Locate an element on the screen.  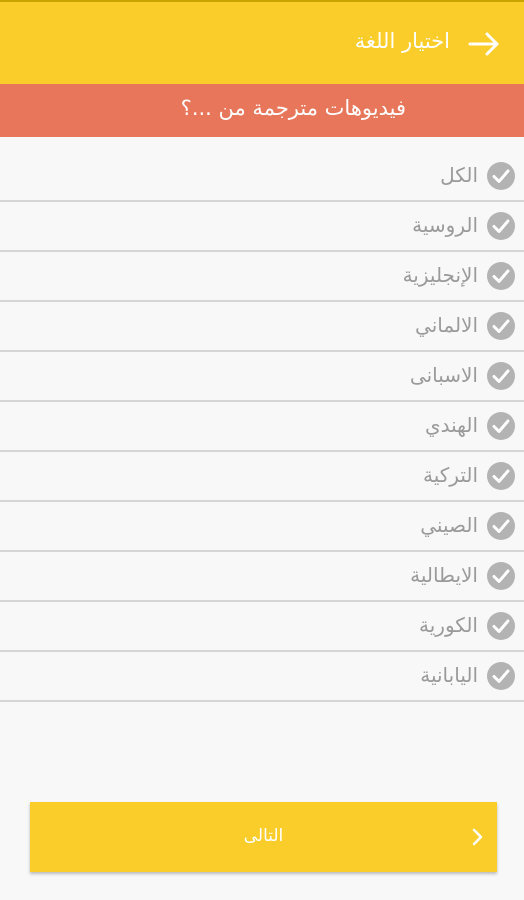
arrow-right-icon is located at coordinates (483, 44).